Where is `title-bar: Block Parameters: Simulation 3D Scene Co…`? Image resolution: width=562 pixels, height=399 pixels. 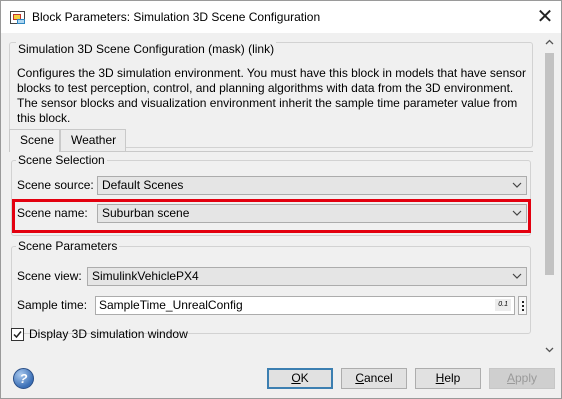
title-bar: Block Parameters: Simulation 3D Scene Co… is located at coordinates (281, 17).